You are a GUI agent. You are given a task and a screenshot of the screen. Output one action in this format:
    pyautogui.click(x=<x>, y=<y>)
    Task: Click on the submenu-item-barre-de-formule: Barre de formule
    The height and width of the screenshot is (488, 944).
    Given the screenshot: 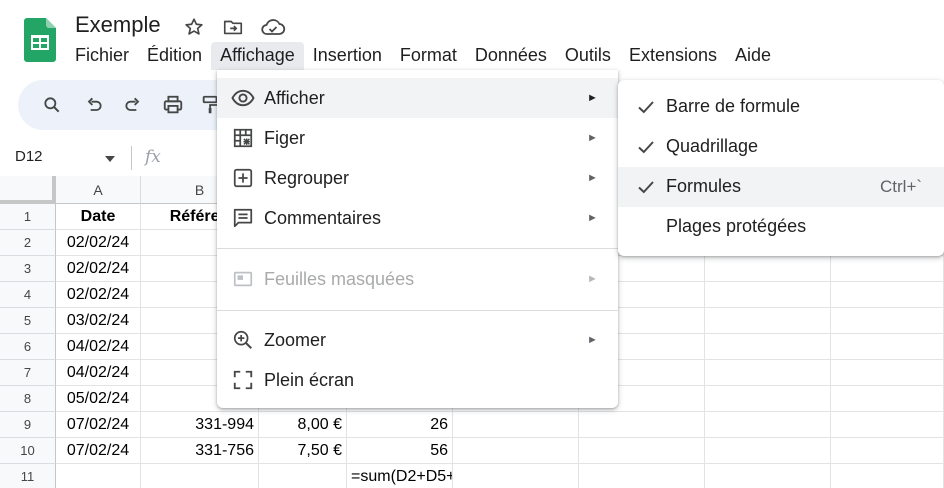 What is the action you would take?
    pyautogui.click(x=781, y=107)
    